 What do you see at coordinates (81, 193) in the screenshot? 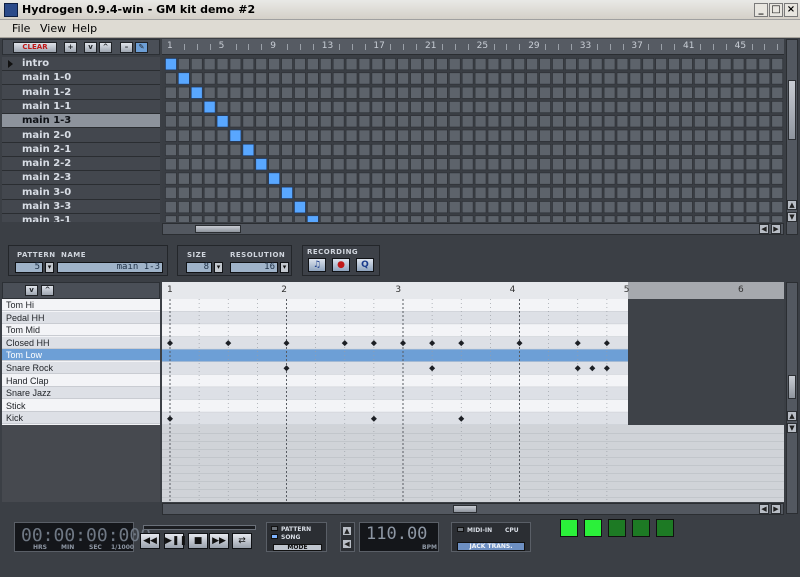
I see `pattern-list-item: main 3-0` at bounding box center [81, 193].